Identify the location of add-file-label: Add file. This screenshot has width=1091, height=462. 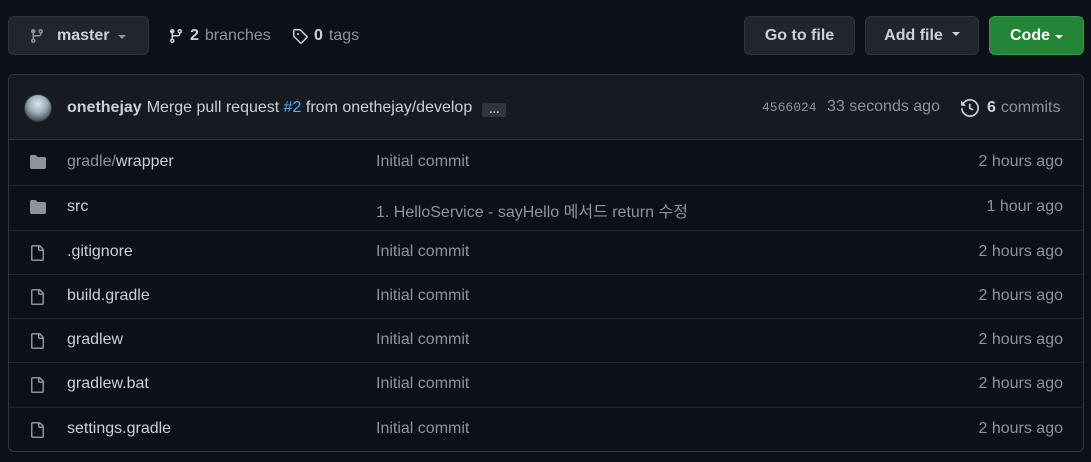
(913, 35).